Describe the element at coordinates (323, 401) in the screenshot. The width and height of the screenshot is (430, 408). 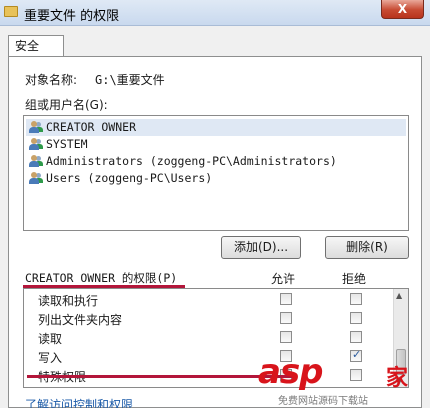
I see `watermark-subtitle: 免费网站源码下载站` at that location.